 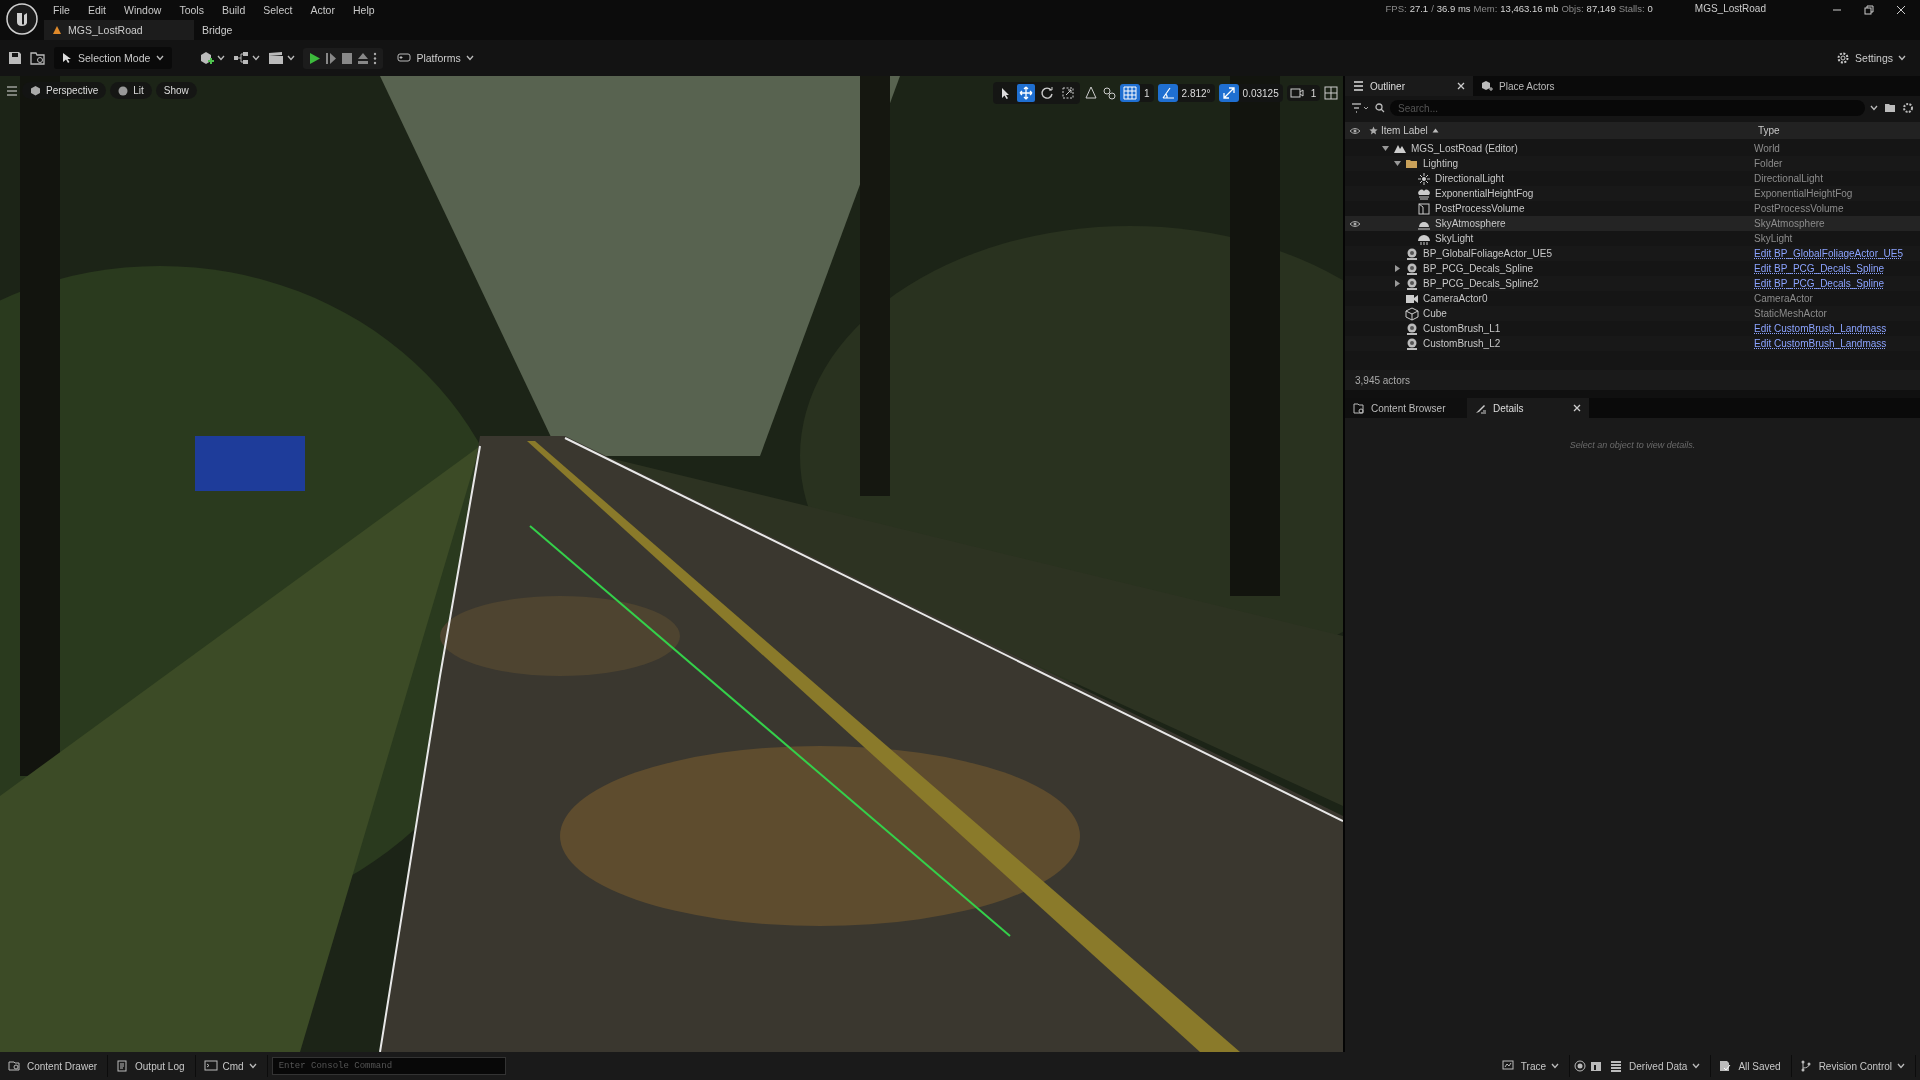 What do you see at coordinates (1250, 93) in the screenshot?
I see `scale-snap-button: 0.03125` at bounding box center [1250, 93].